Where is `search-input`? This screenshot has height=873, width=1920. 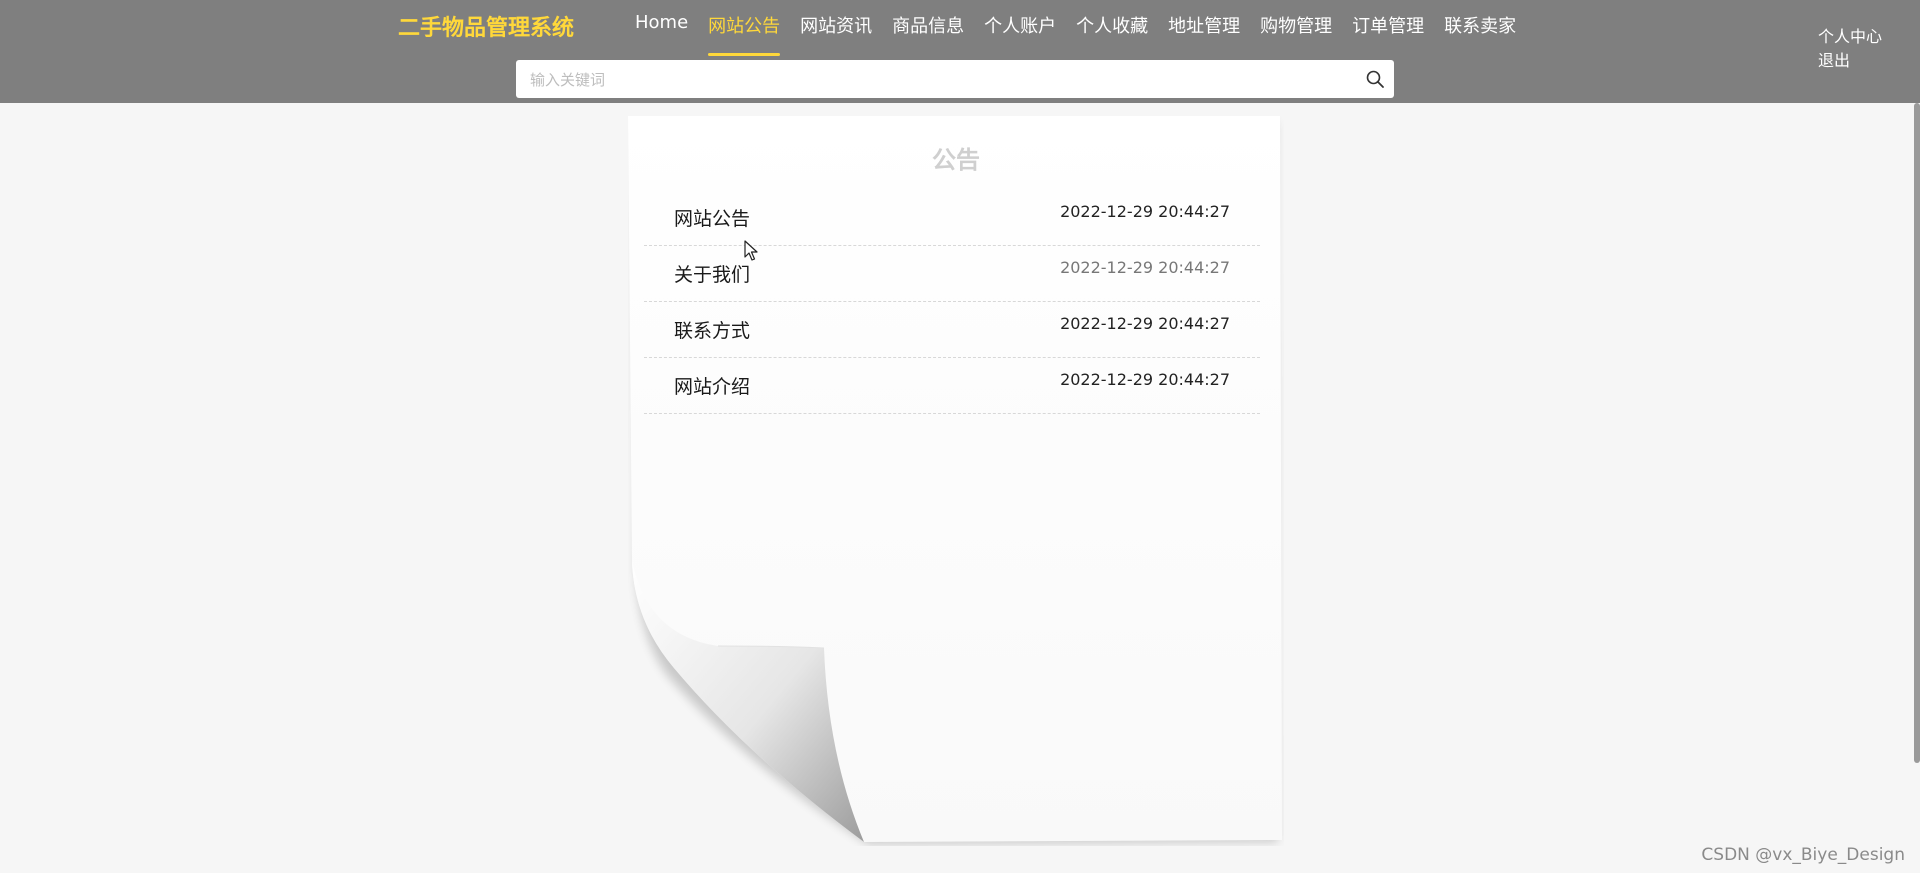 search-input is located at coordinates (940, 80).